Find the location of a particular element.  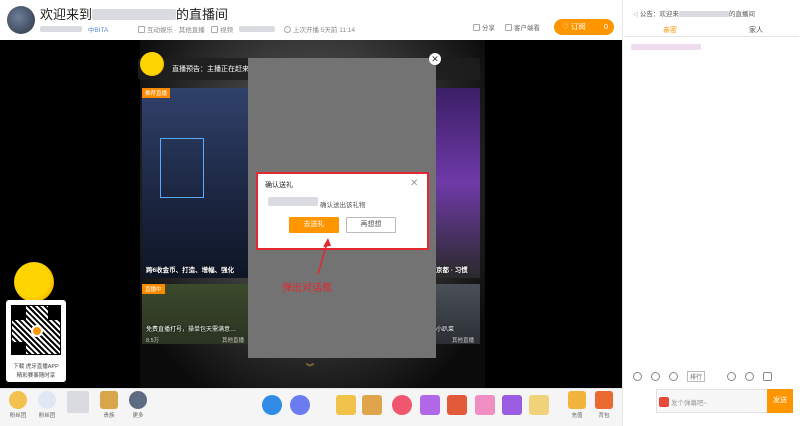

monitor-icon is located at coordinates (508, 27).